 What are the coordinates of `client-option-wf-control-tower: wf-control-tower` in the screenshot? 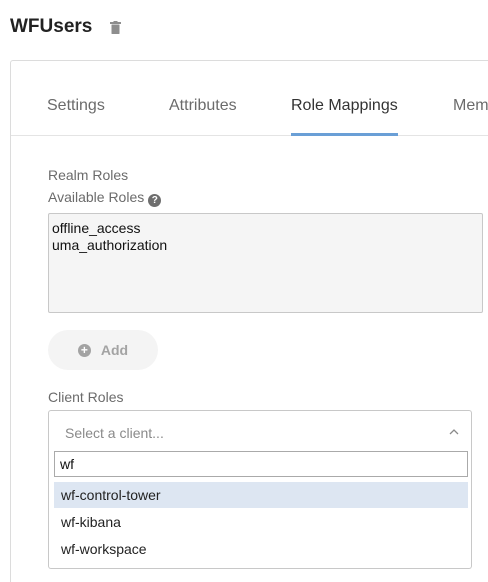 It's located at (261, 495).